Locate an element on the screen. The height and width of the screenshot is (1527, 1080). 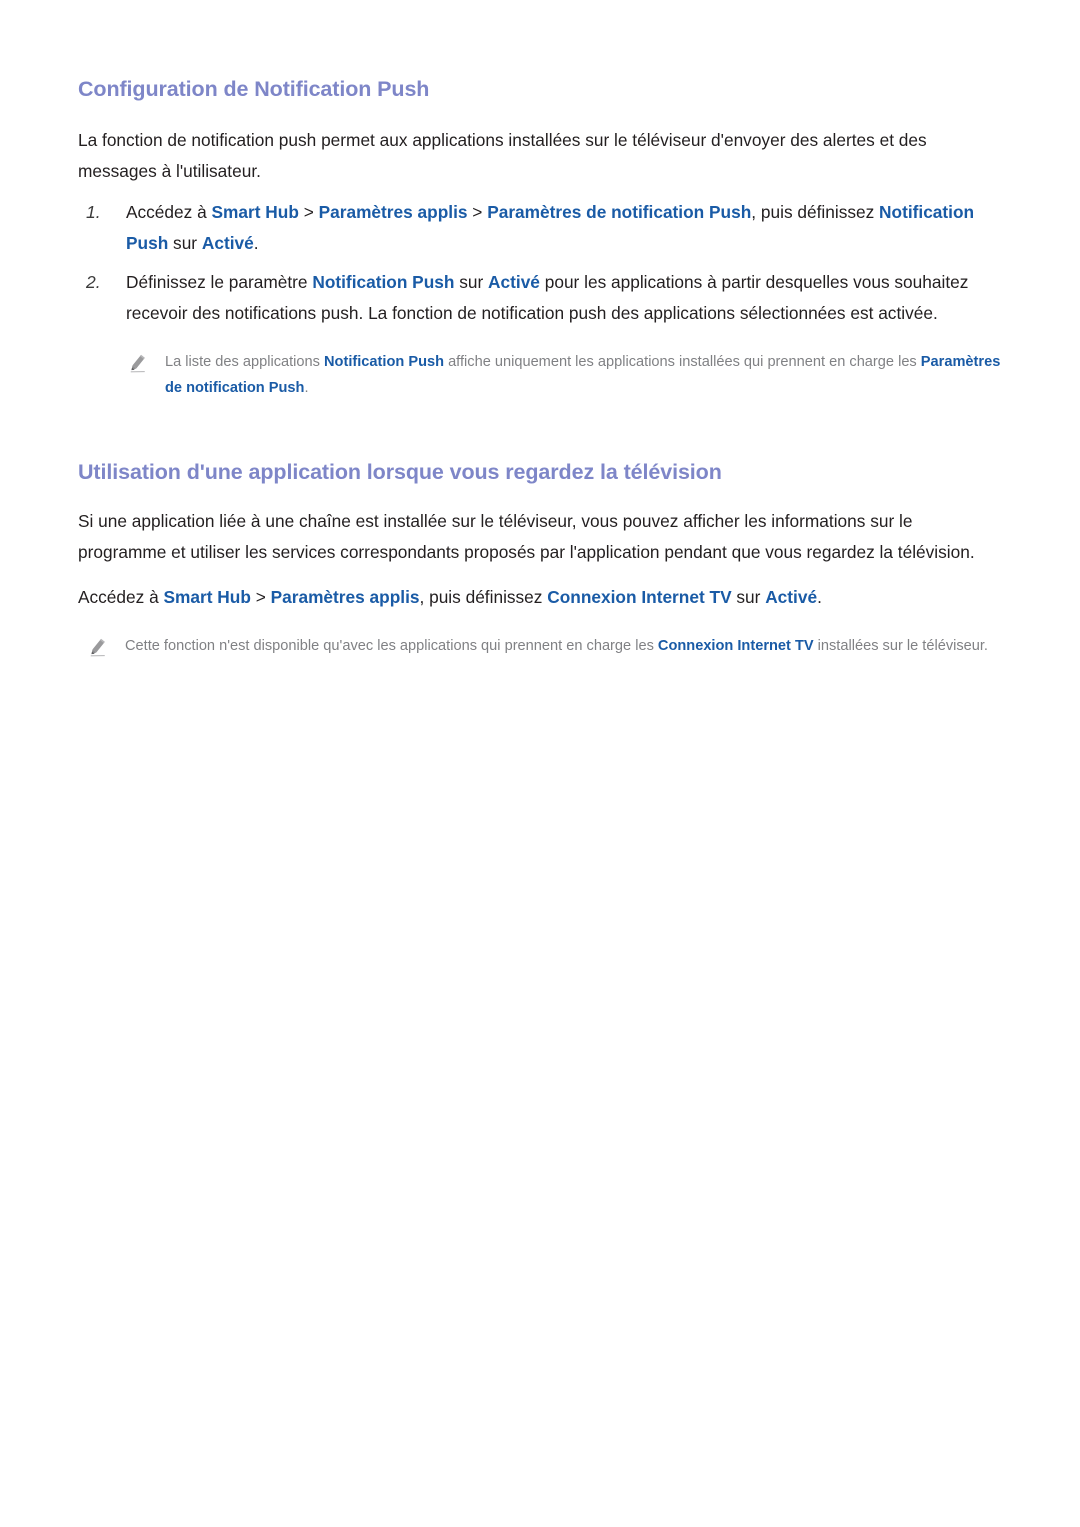
step-number: 1. is located at coordinates (93, 211).